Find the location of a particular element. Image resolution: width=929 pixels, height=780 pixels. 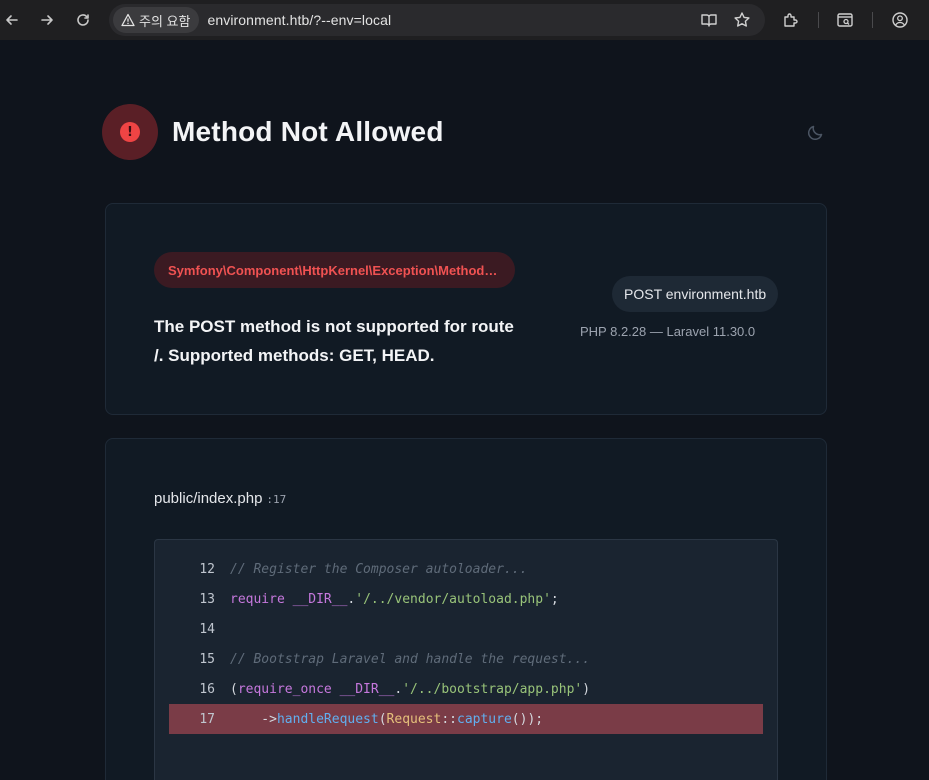

back-button is located at coordinates (12, 20).